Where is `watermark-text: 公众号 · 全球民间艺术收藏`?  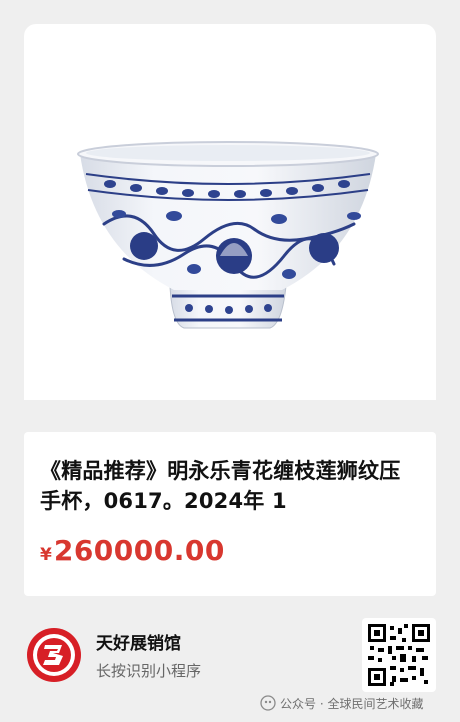
watermark-text: 公众号 · 全球民间艺术收藏 is located at coordinates (352, 703).